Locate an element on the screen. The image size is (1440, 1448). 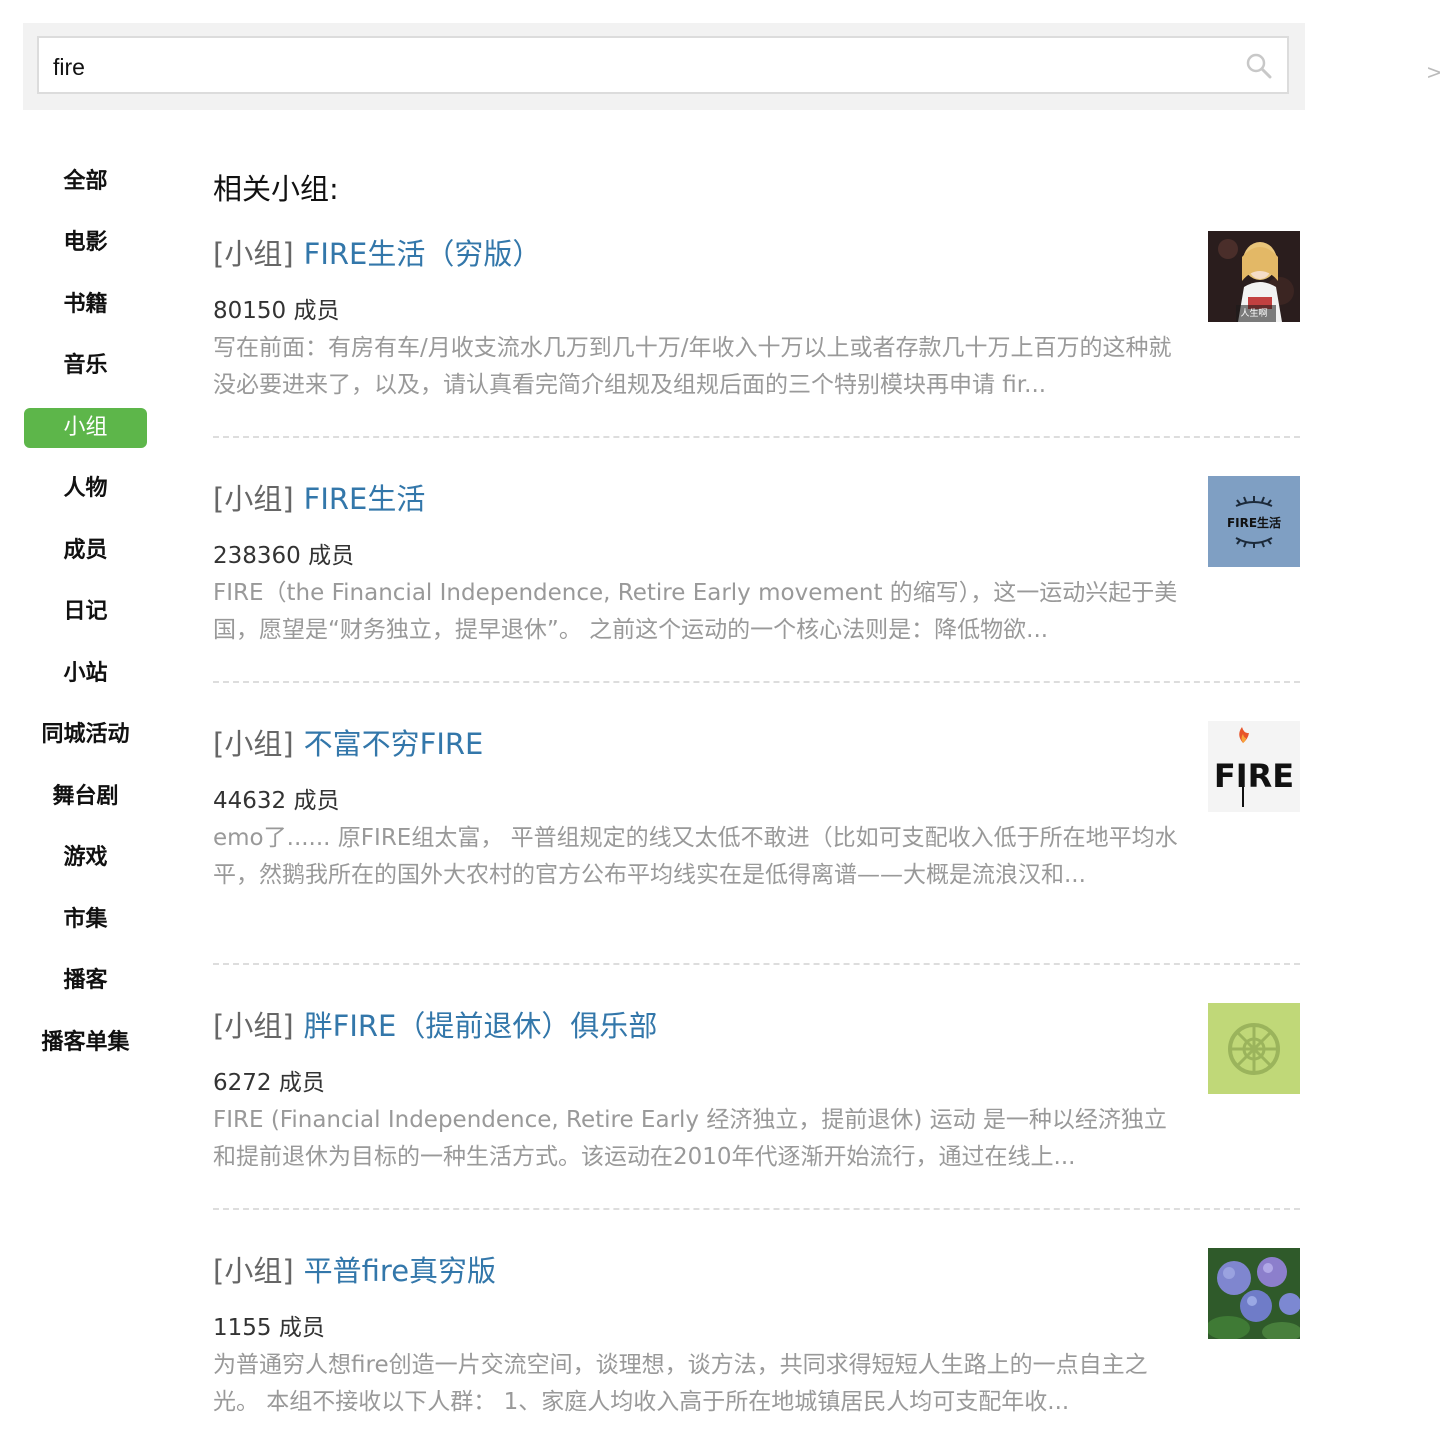
fire-logo-icon: FIRE is located at coordinates (1254, 766).